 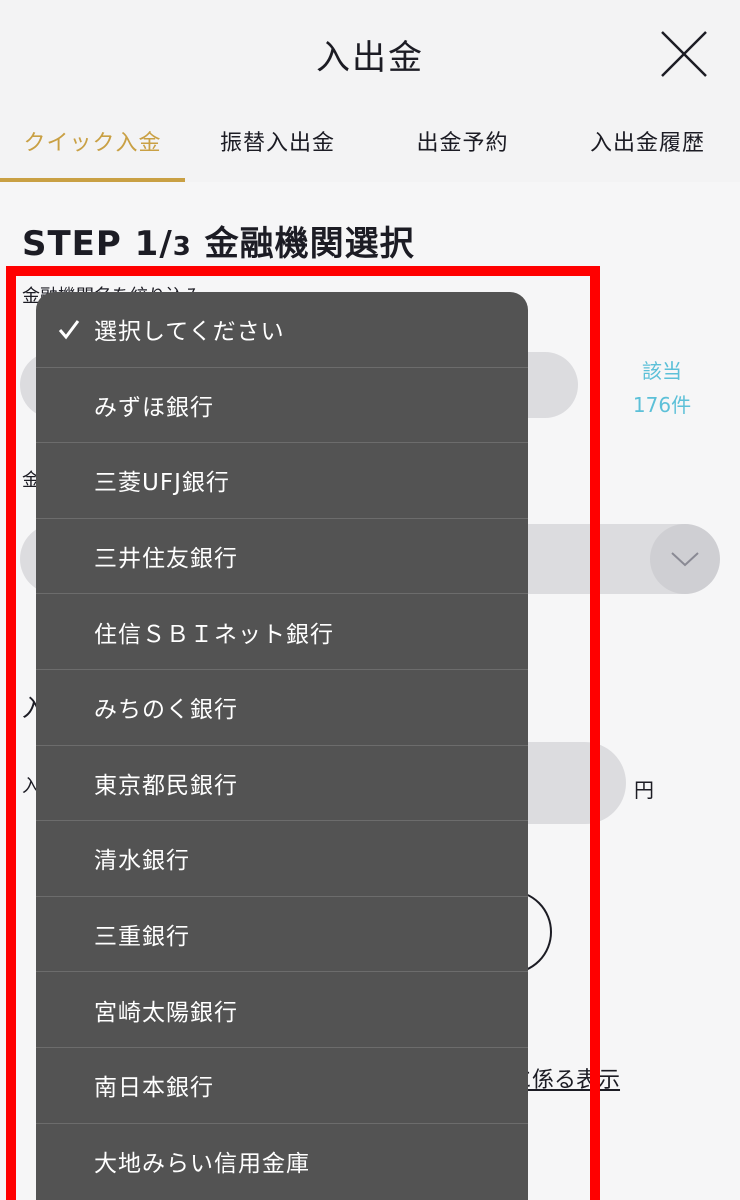 I want to click on picker-option: 宮崎太陽銀行, so click(x=282, y=1010).